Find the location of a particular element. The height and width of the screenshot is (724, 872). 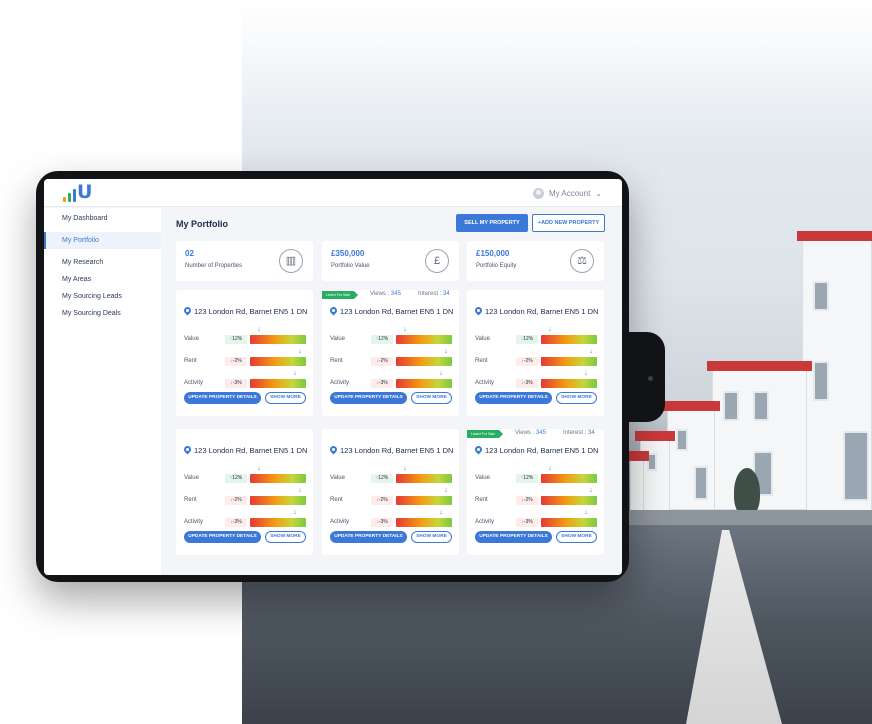

logo-bar-icon is located at coordinates (69, 197).